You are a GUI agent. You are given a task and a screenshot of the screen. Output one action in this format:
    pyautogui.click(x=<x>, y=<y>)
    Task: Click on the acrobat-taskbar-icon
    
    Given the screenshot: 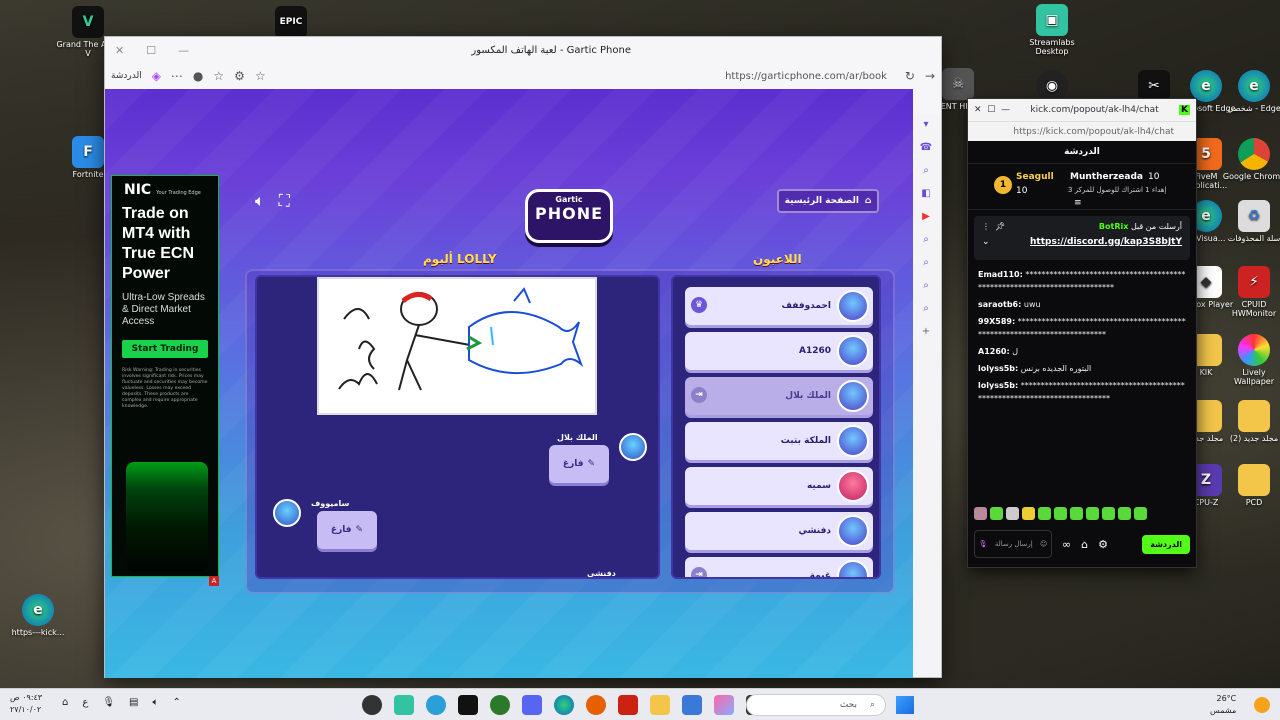 What is the action you would take?
    pyautogui.click(x=628, y=705)
    